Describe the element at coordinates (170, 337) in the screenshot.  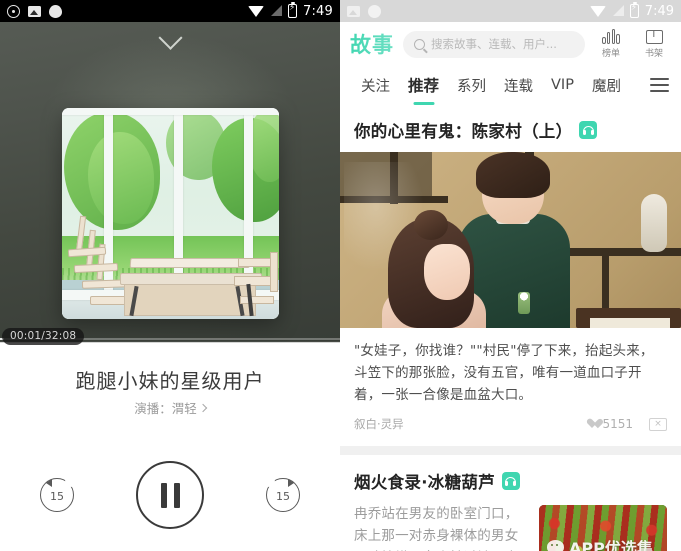
I see `playback-progress-bar: 00:01/32:08` at that location.